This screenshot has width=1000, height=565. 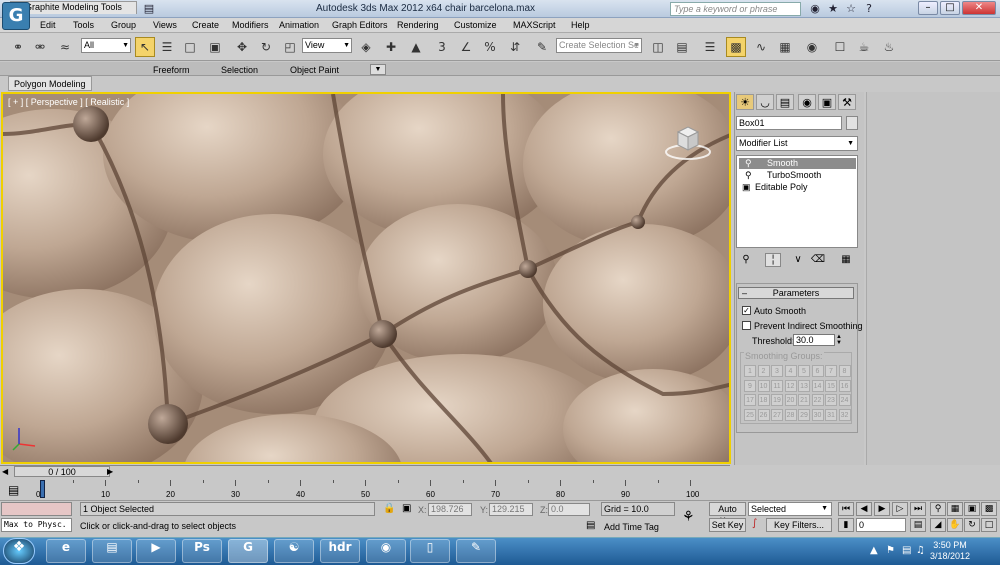 What do you see at coordinates (882, 509) in the screenshot?
I see `play-icon: ▶` at bounding box center [882, 509].